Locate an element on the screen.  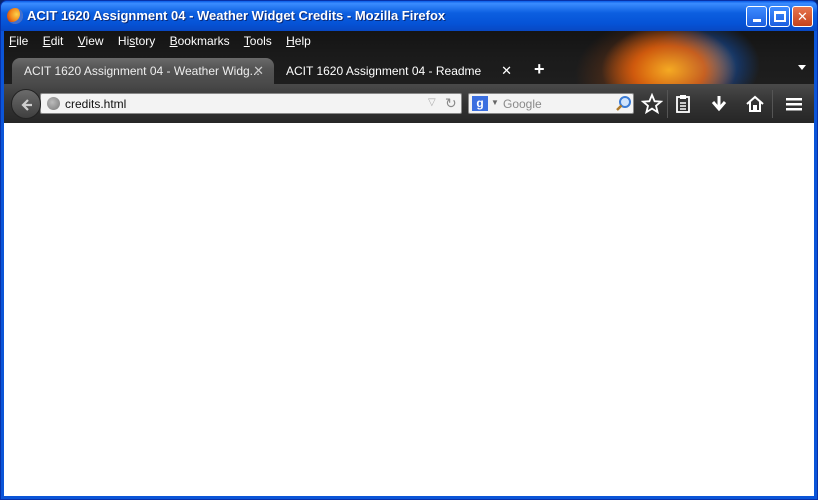
url-bar: credits.html ▽ ↻ is located at coordinates (251, 103).